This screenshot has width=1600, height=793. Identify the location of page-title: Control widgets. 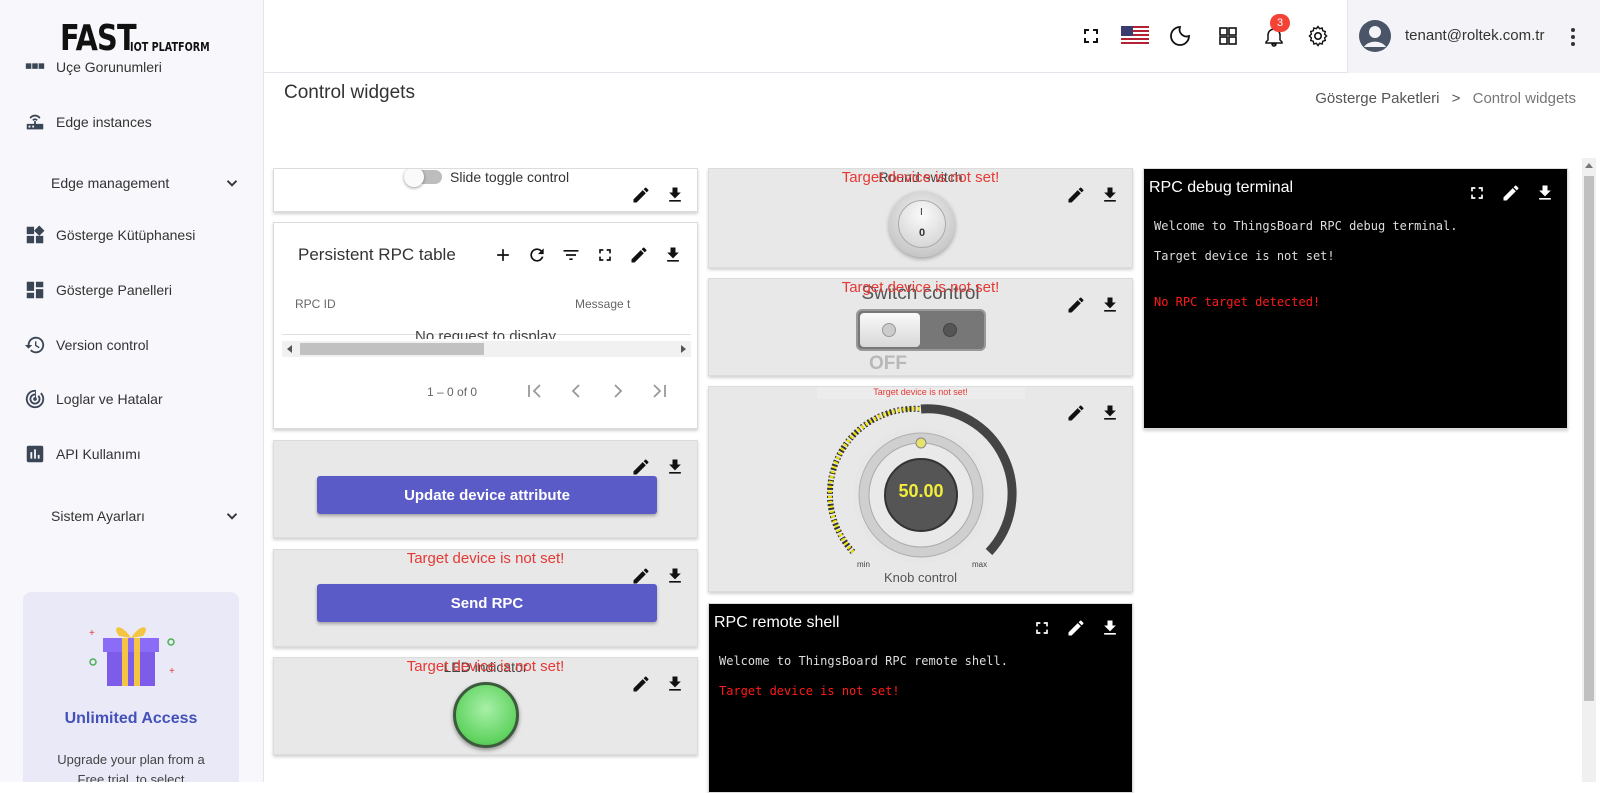
(349, 92).